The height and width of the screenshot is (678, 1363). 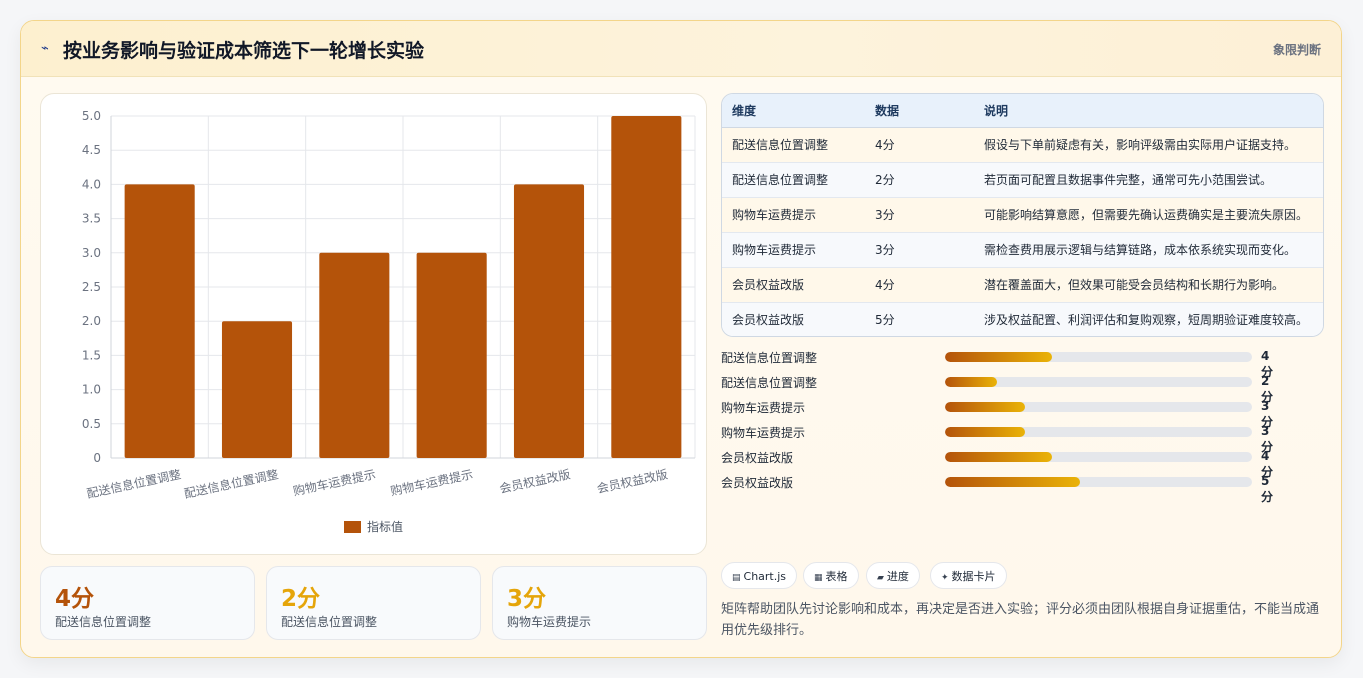 What do you see at coordinates (1001, 463) in the screenshot?
I see `progress-row: 会员权益改版 4分` at bounding box center [1001, 463].